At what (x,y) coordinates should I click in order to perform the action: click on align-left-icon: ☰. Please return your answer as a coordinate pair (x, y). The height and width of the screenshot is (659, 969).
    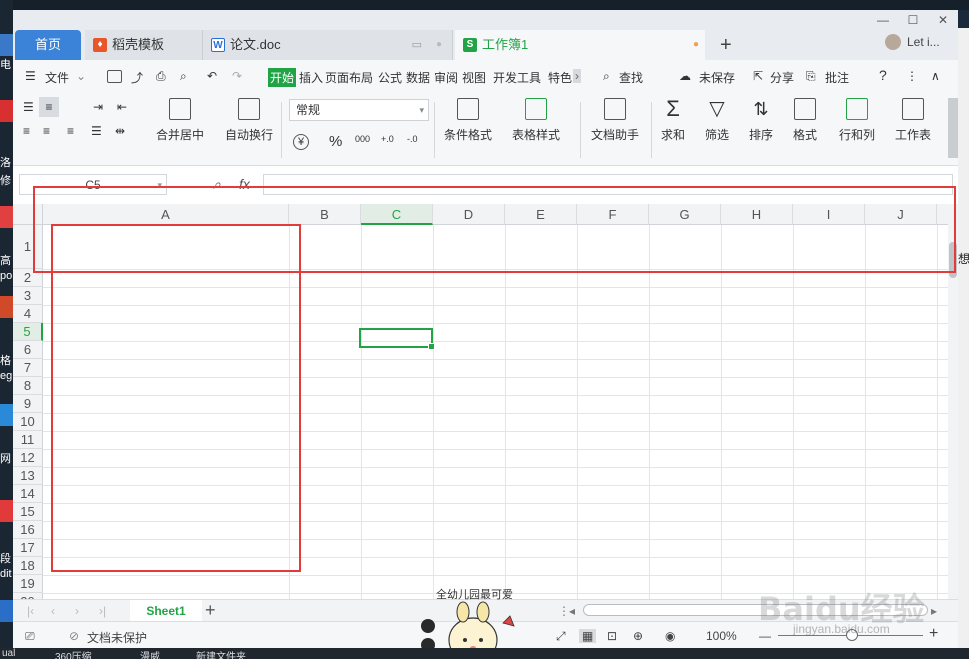
    Looking at the image, I should click on (28, 107).